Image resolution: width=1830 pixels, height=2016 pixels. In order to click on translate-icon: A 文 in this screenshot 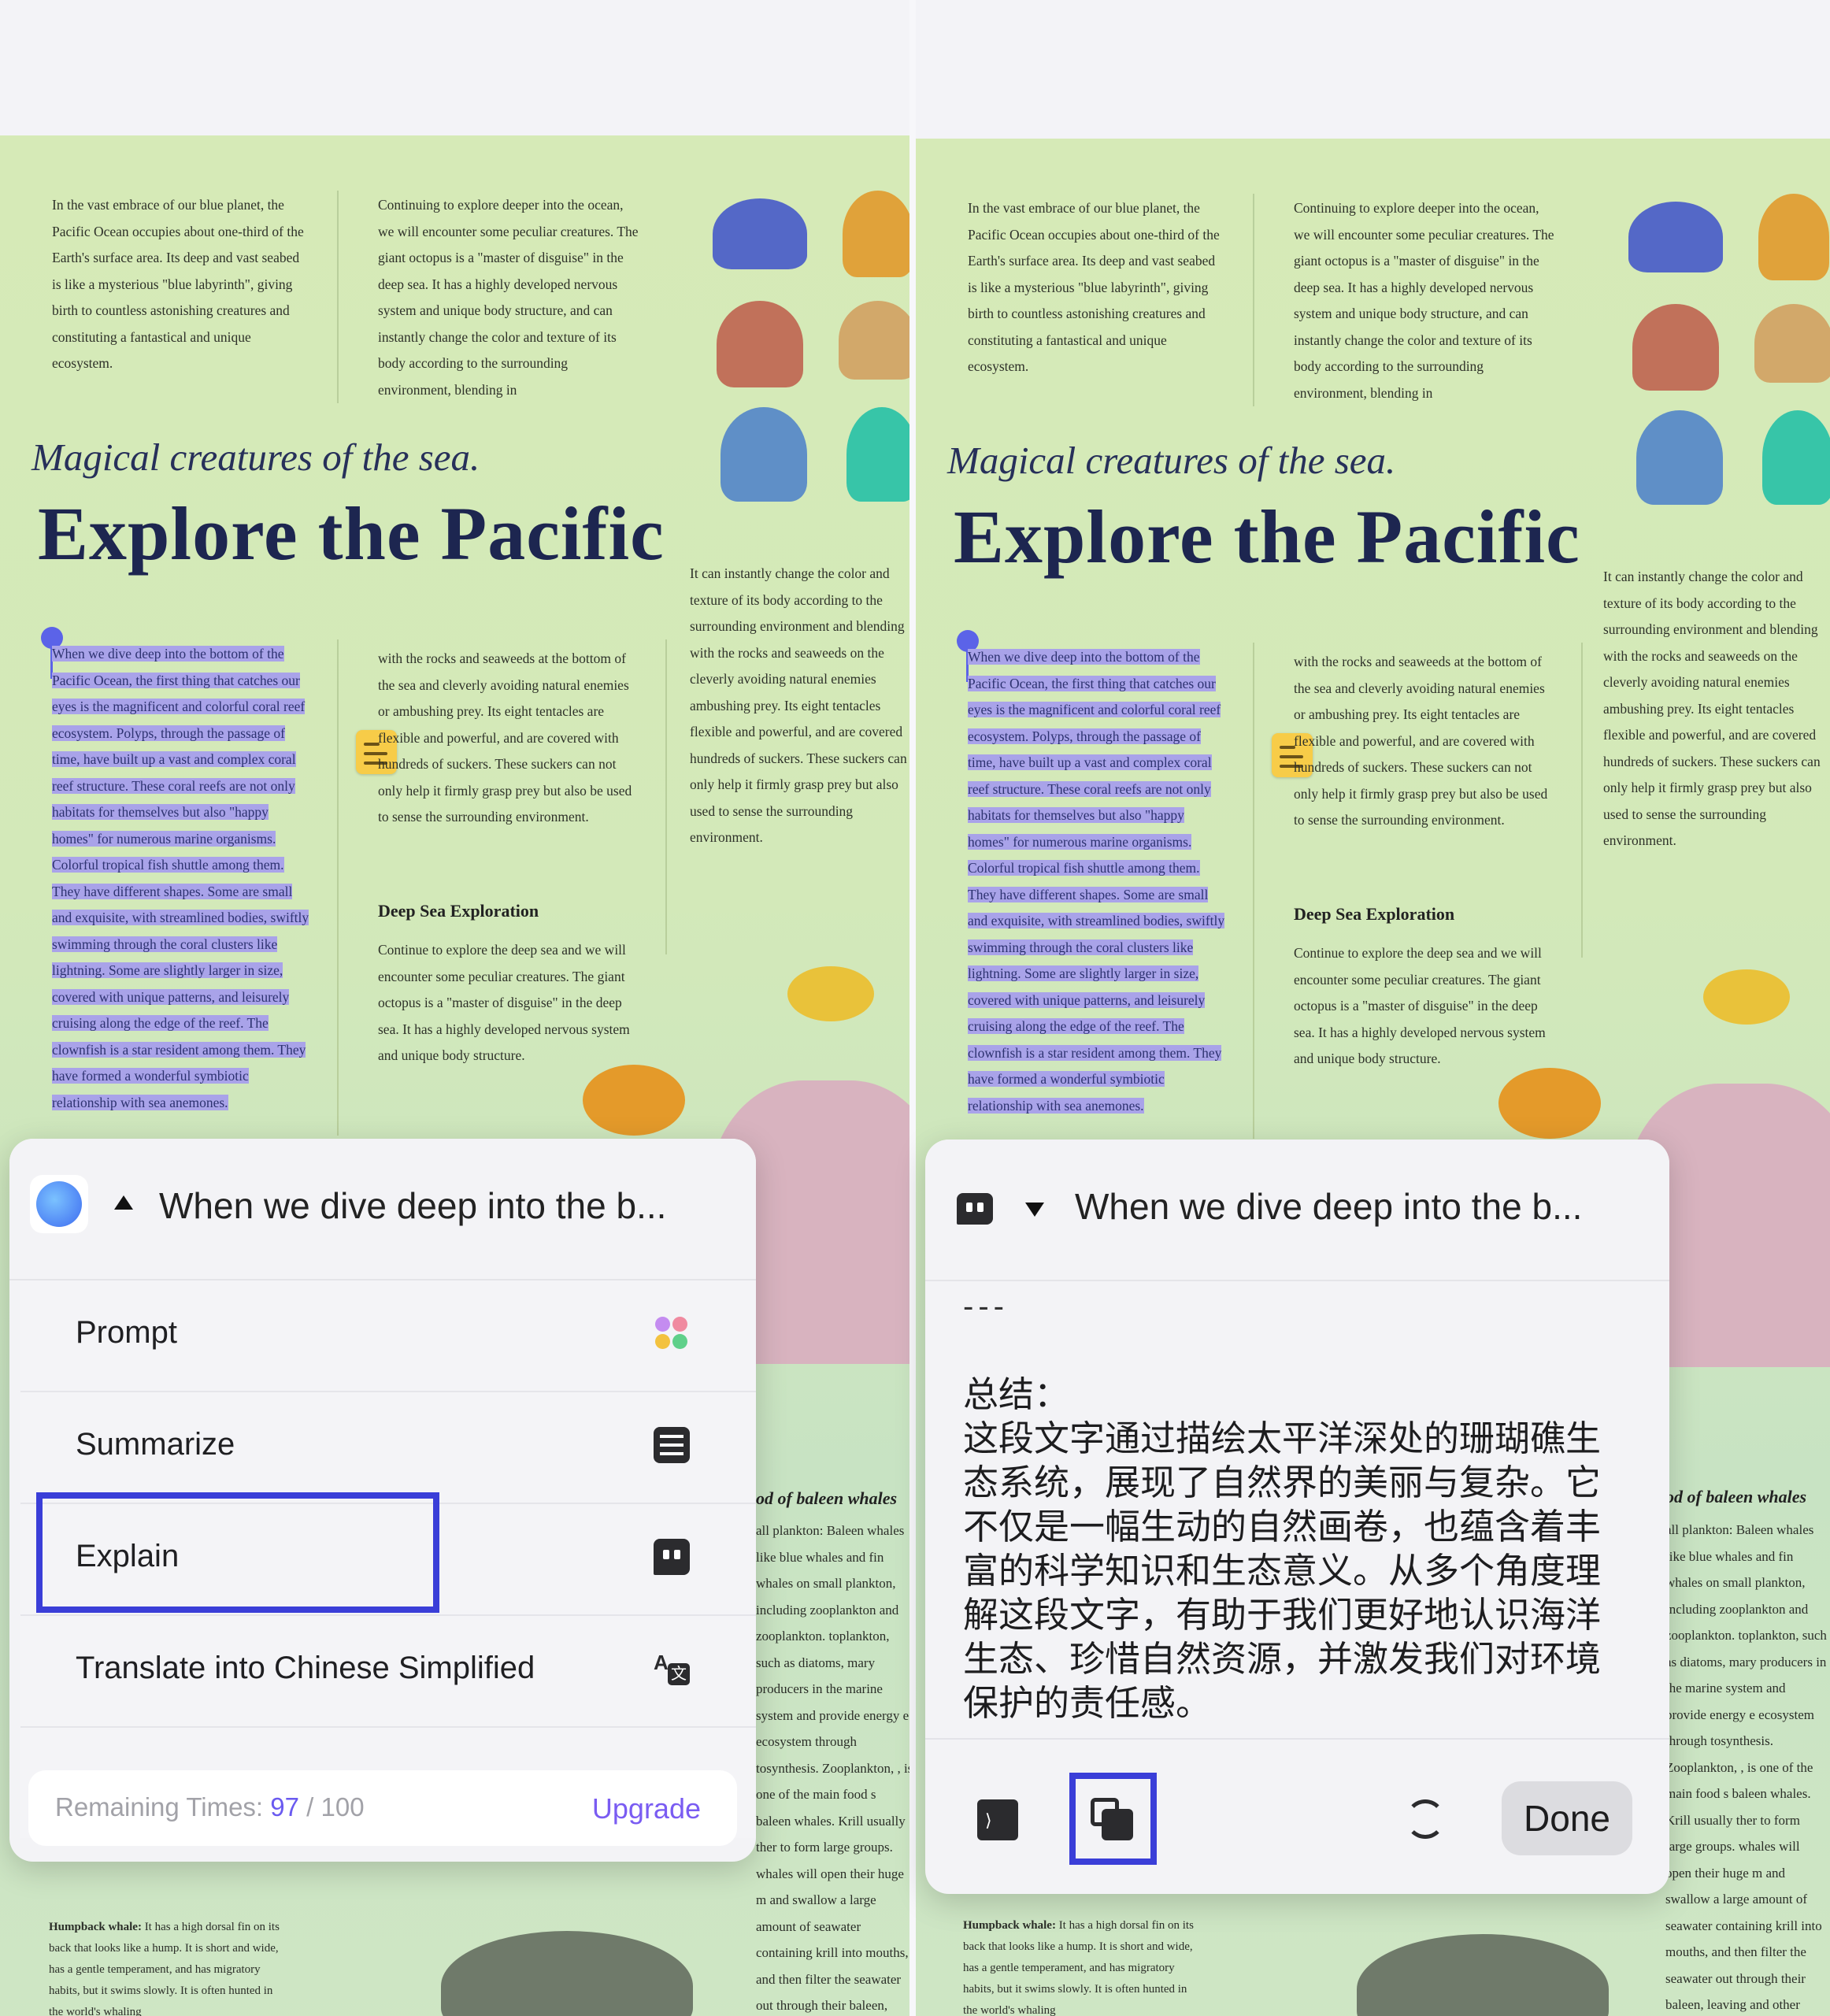, I will do `click(672, 1669)`.